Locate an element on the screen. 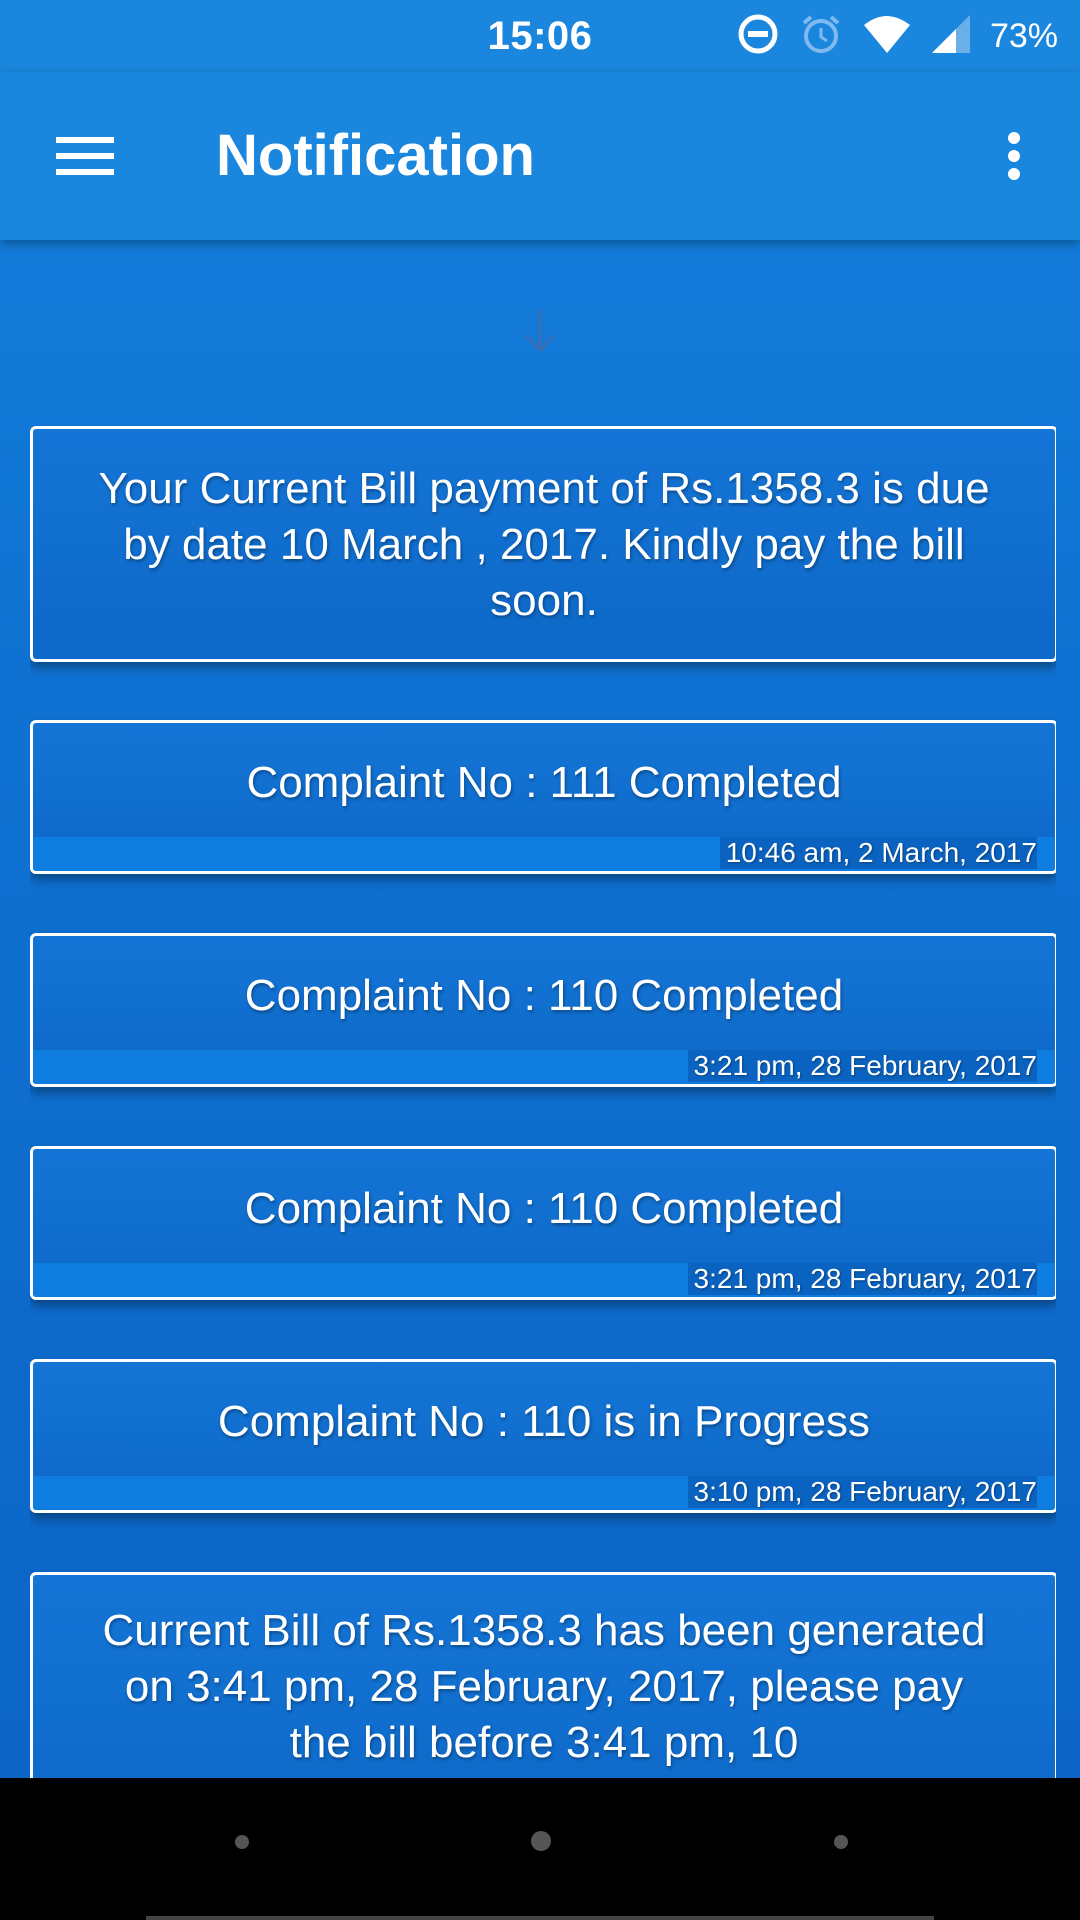  hamburger-menu-icon is located at coordinates (85, 156).